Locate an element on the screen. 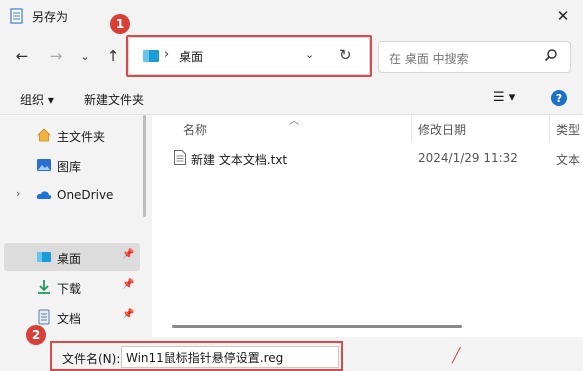  sidebar-item-label: OneDrive is located at coordinates (85, 195).